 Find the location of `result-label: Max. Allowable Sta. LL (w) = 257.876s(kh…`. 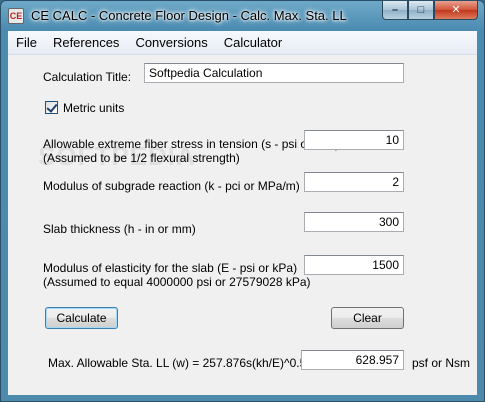

result-label: Max. Allowable Sta. LL (w) = 257.876s(kh… is located at coordinates (182, 363).